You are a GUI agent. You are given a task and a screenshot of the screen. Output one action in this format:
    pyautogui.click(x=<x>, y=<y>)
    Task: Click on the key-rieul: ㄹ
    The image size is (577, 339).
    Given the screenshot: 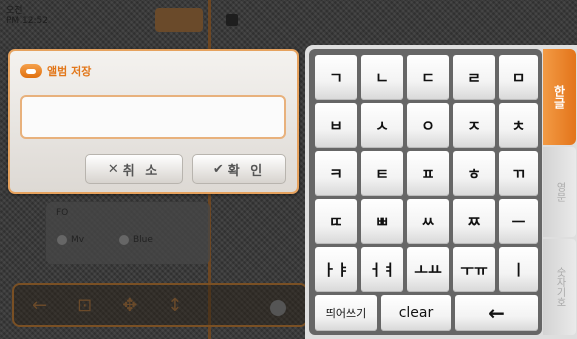 What is the action you would take?
    pyautogui.click(x=474, y=77)
    